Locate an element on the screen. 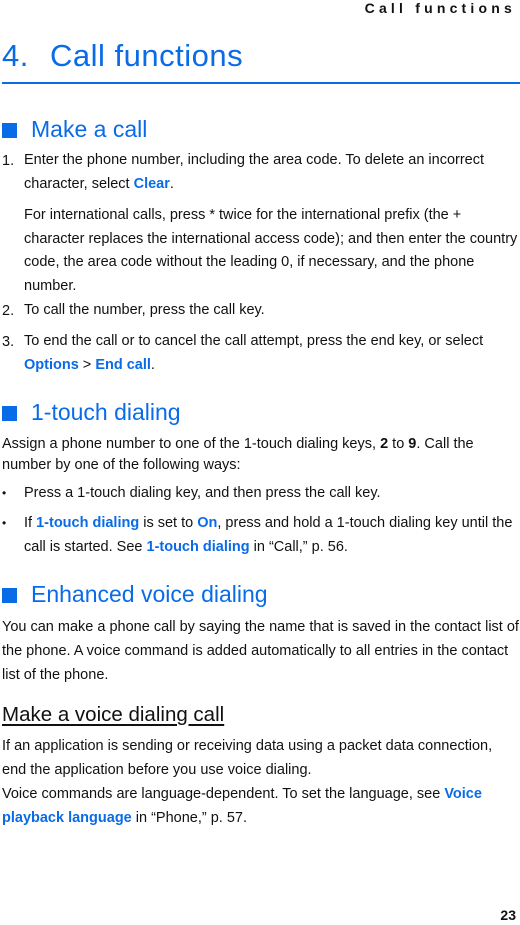  step-marker: 2. is located at coordinates (8, 311).